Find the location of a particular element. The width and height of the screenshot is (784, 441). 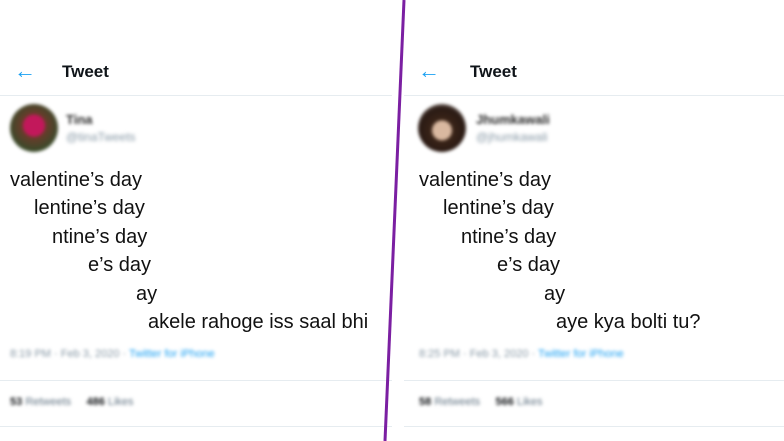

panel-separator is located at coordinates (394, 220).